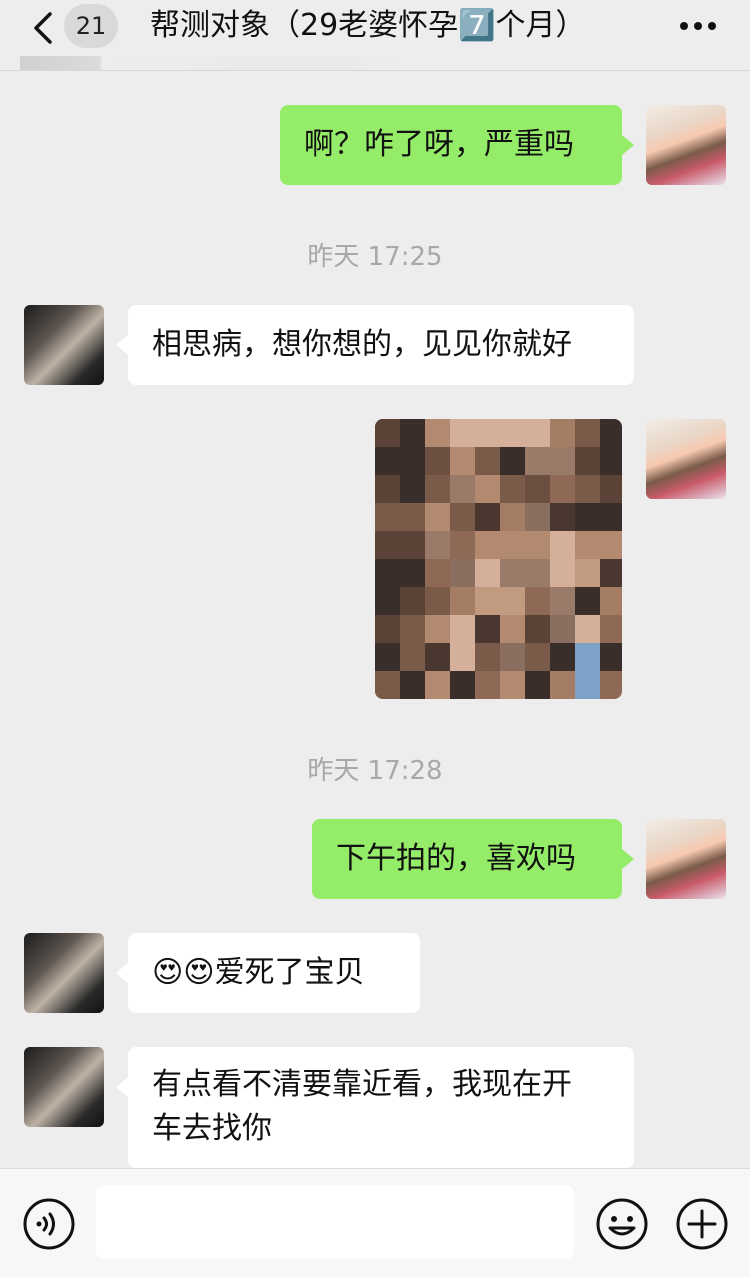 The image size is (750, 1277). Describe the element at coordinates (183, 972) in the screenshot. I see `emoji-text: 😍😍` at that location.